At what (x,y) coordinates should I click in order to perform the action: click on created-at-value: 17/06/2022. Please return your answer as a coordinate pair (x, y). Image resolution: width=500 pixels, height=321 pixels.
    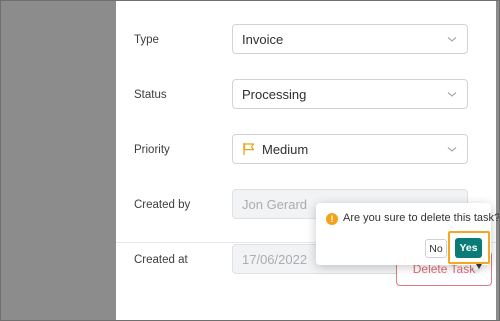
    Looking at the image, I should click on (275, 259).